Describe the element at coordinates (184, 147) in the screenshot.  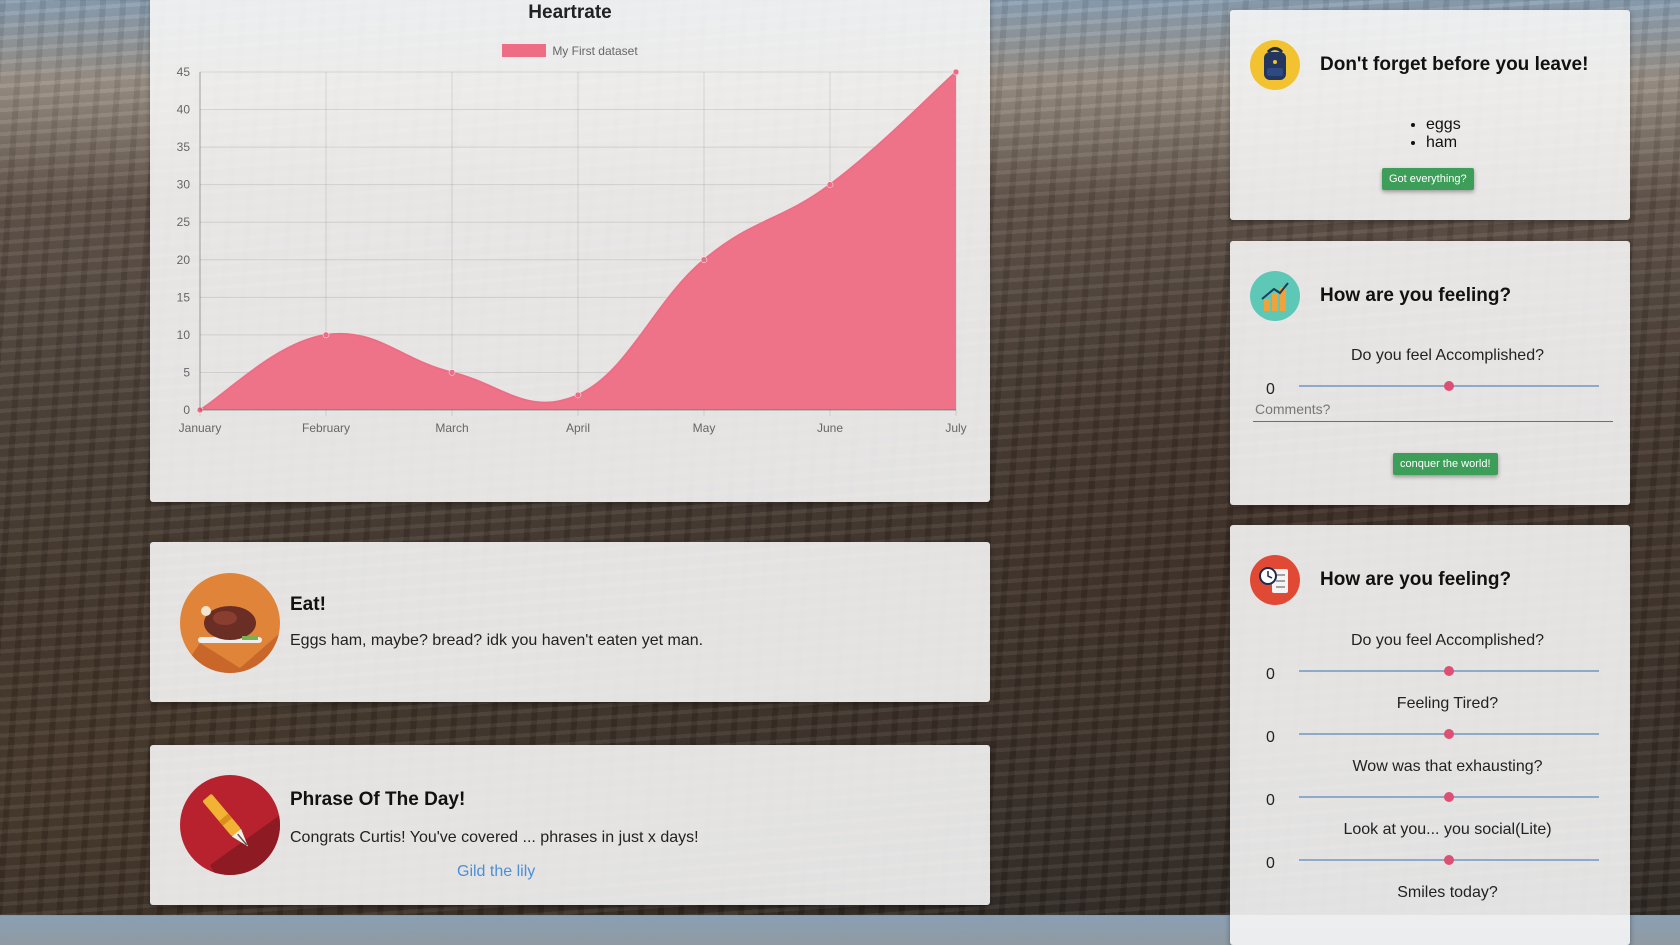
I see `y-tick-label: 35` at that location.